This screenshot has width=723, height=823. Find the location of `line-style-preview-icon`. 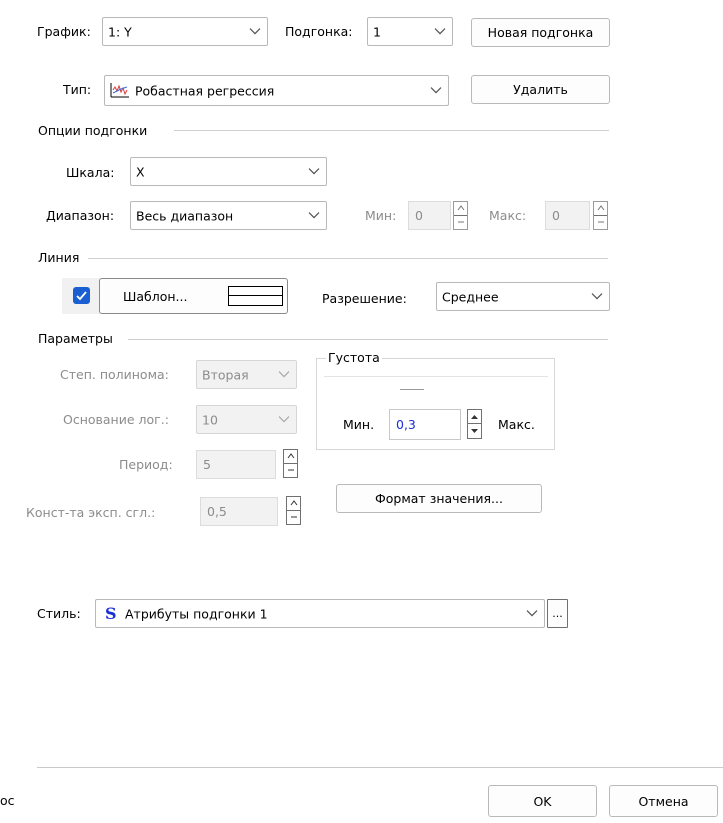

line-style-preview-icon is located at coordinates (255, 296).